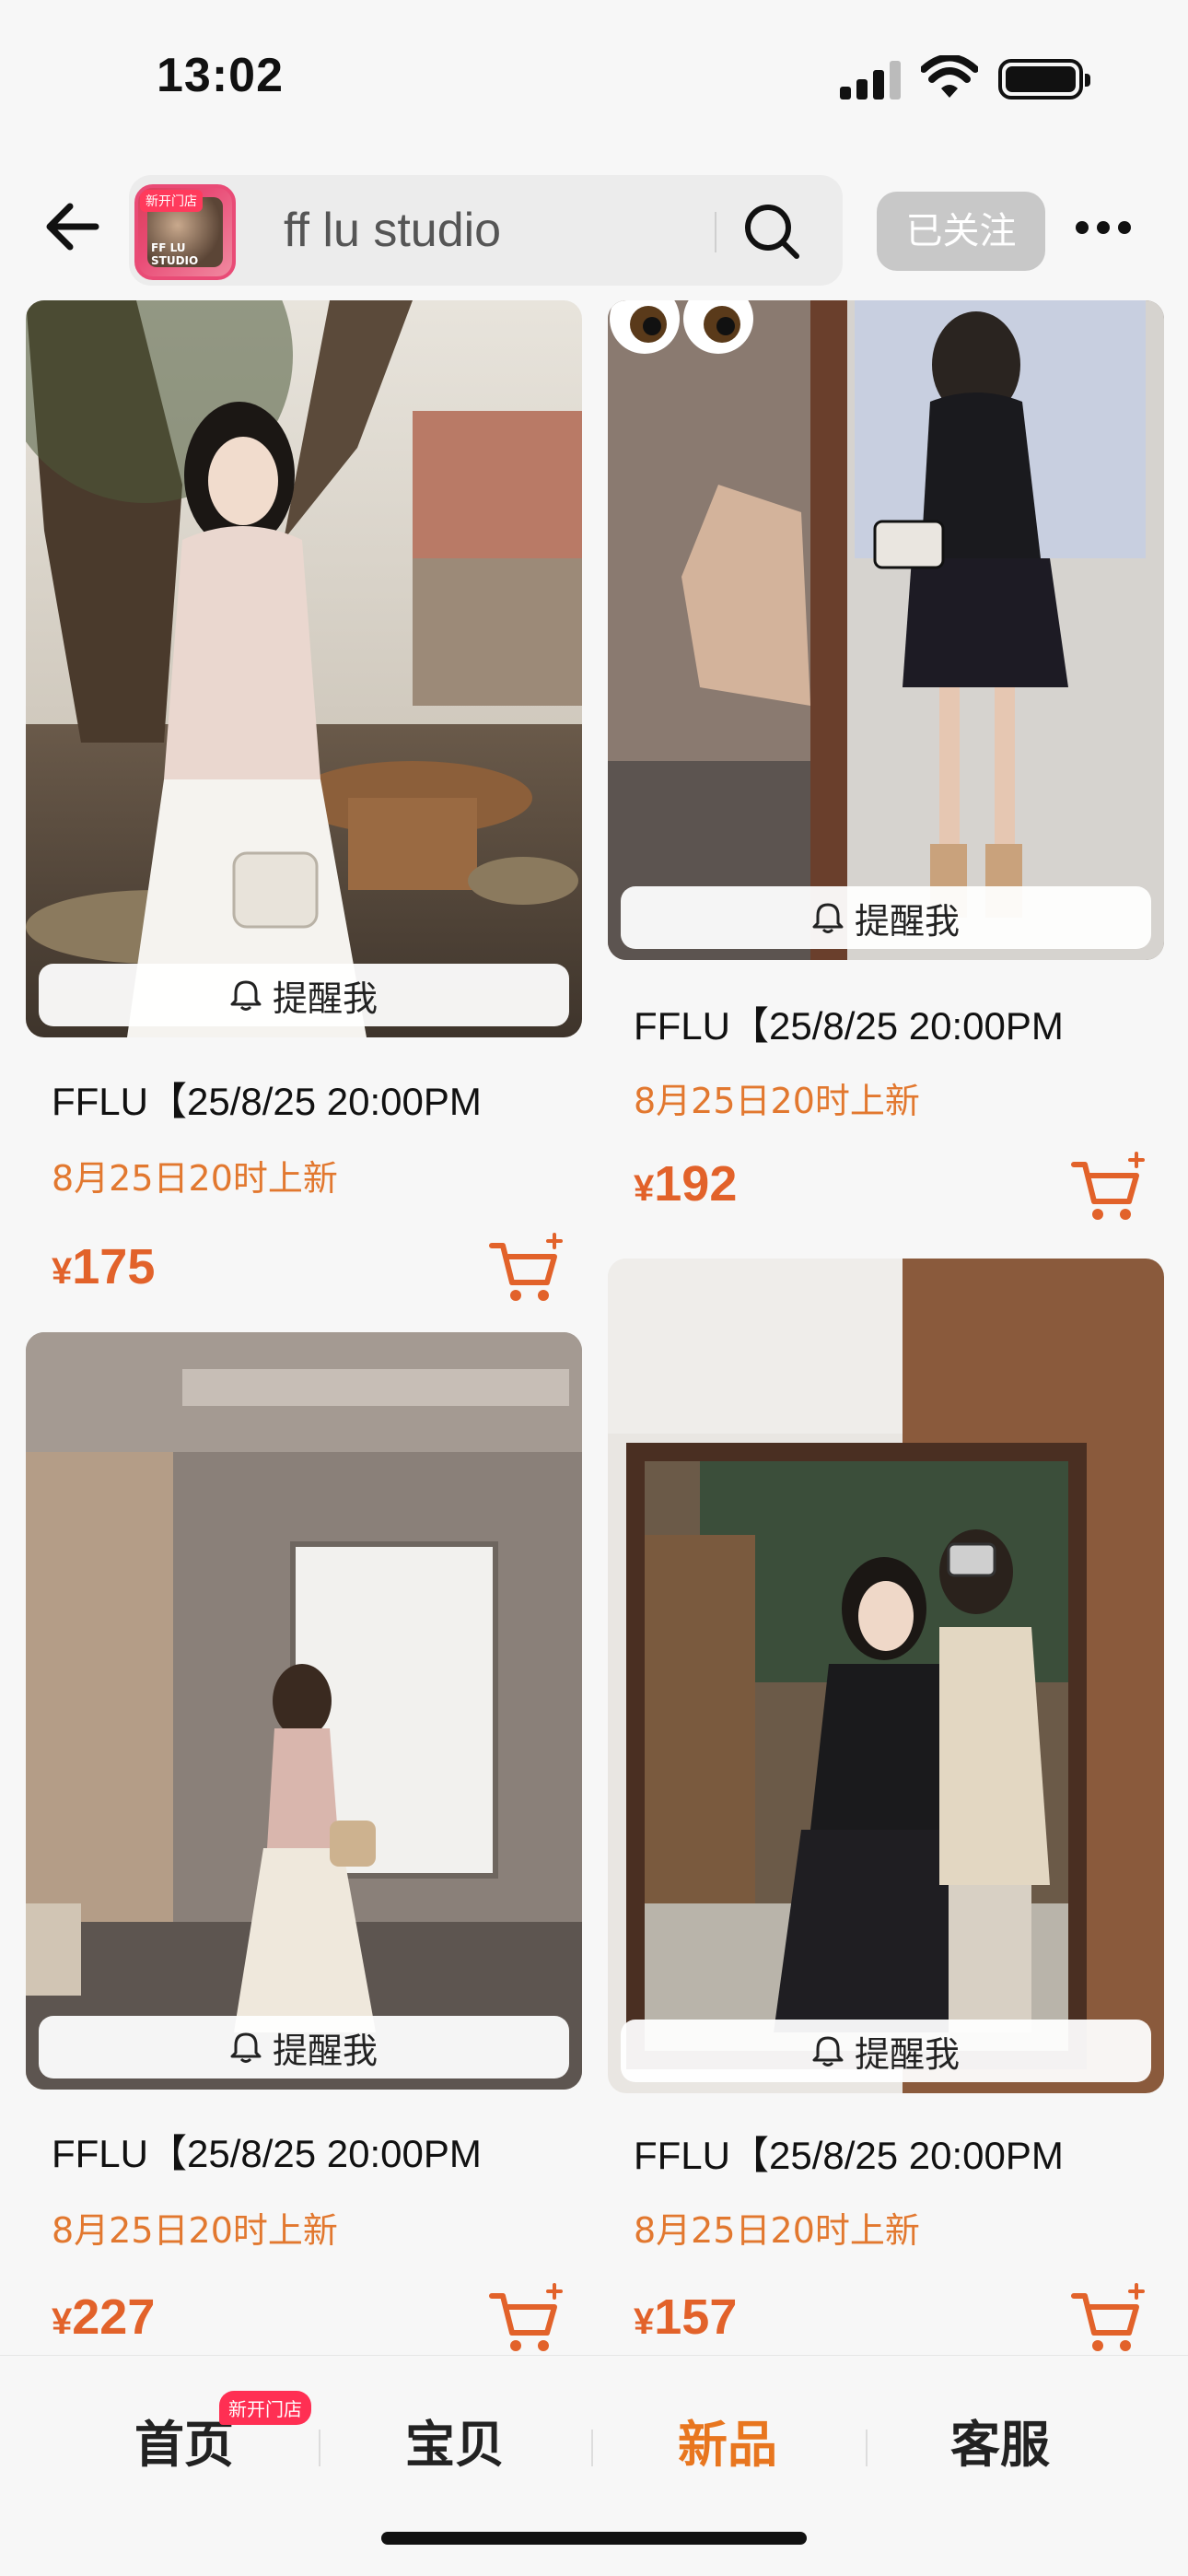 The height and width of the screenshot is (2576, 1188). I want to click on store-header: 新开门店 FF LU STUDIO ff lu studio 已关注, so click(594, 226).